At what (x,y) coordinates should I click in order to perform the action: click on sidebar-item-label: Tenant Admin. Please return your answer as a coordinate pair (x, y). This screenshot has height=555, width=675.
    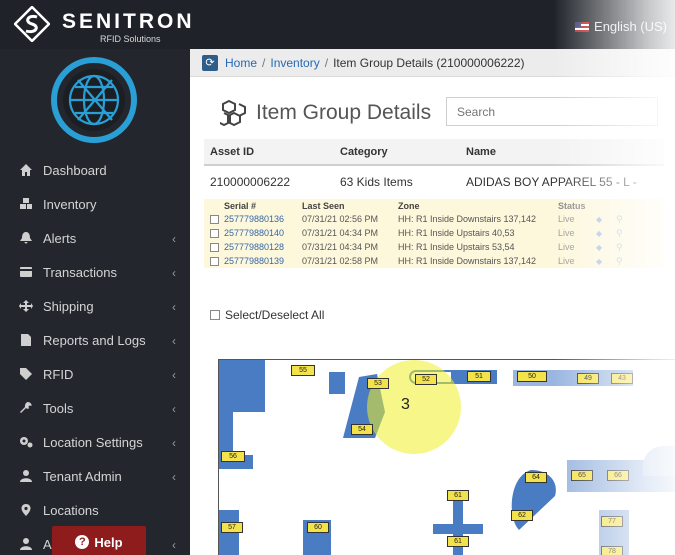
    Looking at the image, I should click on (82, 476).